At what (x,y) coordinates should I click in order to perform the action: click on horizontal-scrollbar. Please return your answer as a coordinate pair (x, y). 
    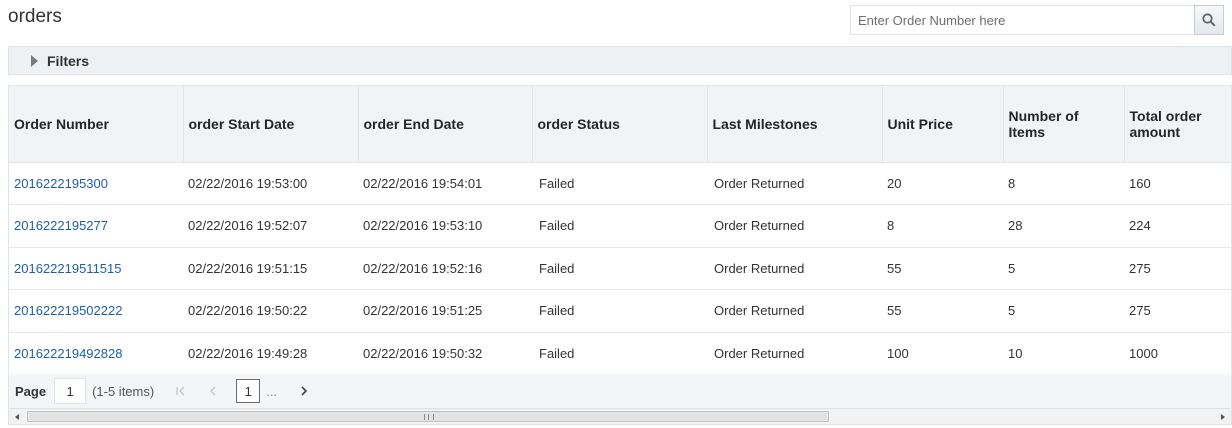
    Looking at the image, I should click on (620, 416).